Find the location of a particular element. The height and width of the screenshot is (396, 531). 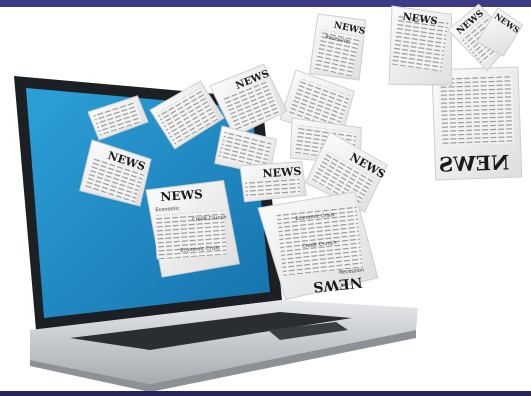

newspaper-sheet: NEWS Recession is located at coordinates (337, 47).